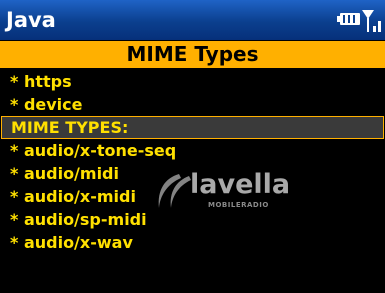 The height and width of the screenshot is (293, 385). I want to click on watermark-logo: lavella MOBILERADIO, so click(224, 191).